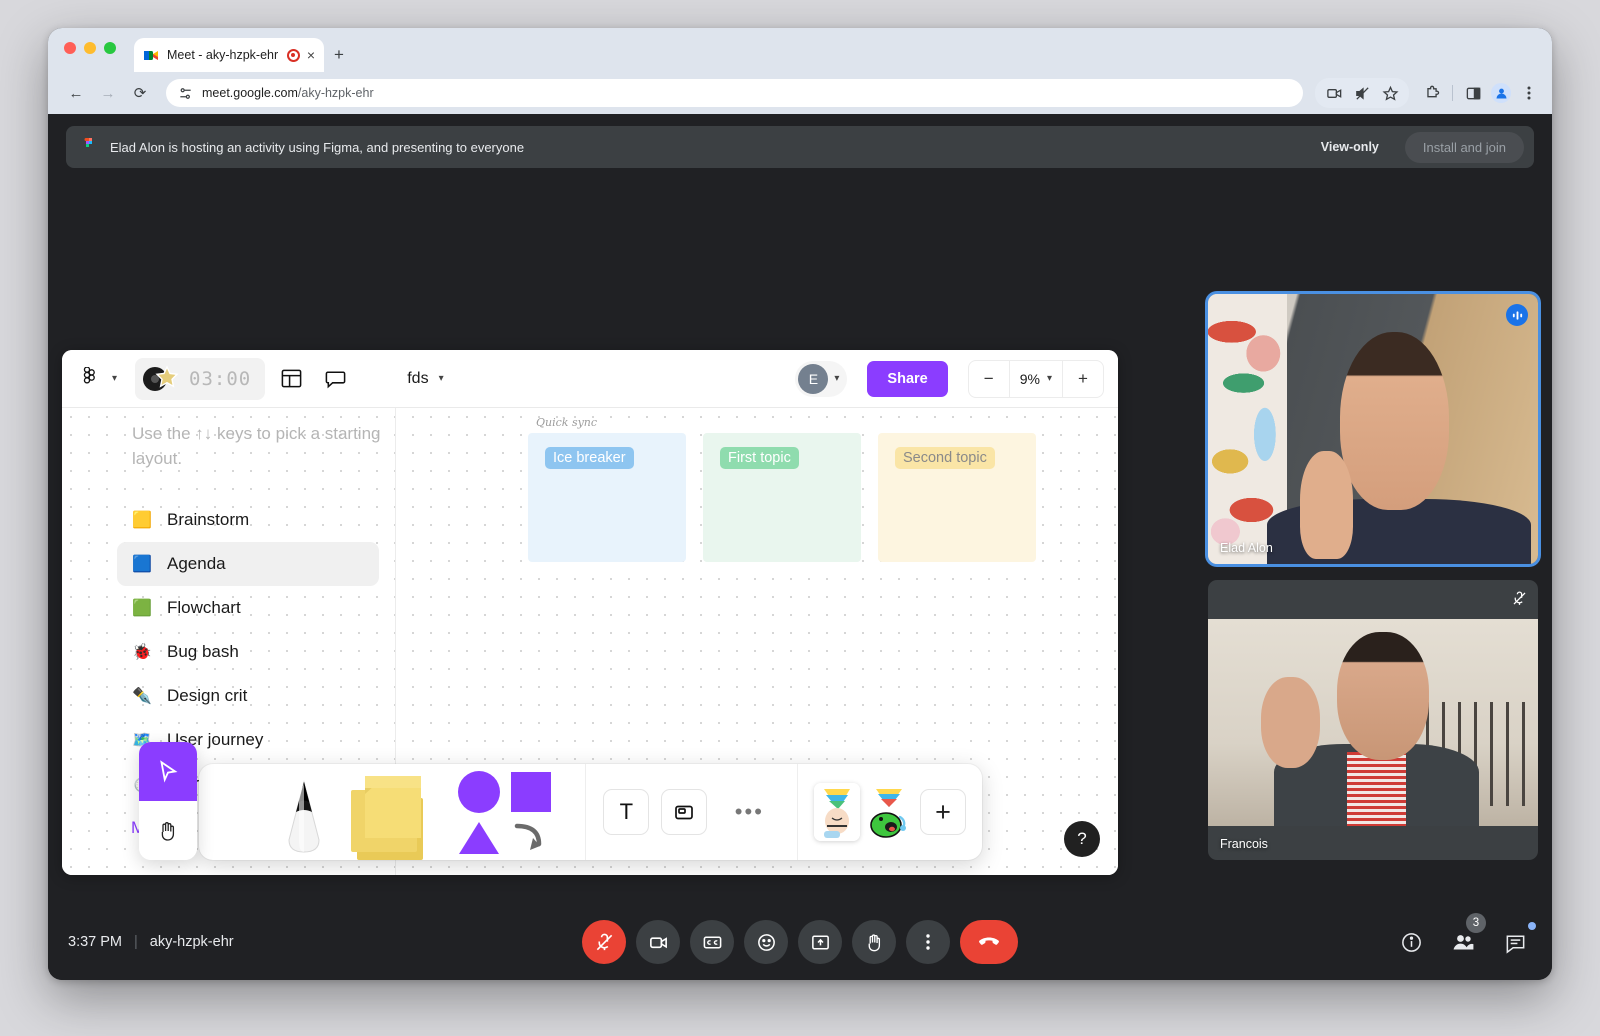  What do you see at coordinates (734, 93) in the screenshot?
I see `address-bar: meet.google.com/aky-hzpk-ehr` at bounding box center [734, 93].